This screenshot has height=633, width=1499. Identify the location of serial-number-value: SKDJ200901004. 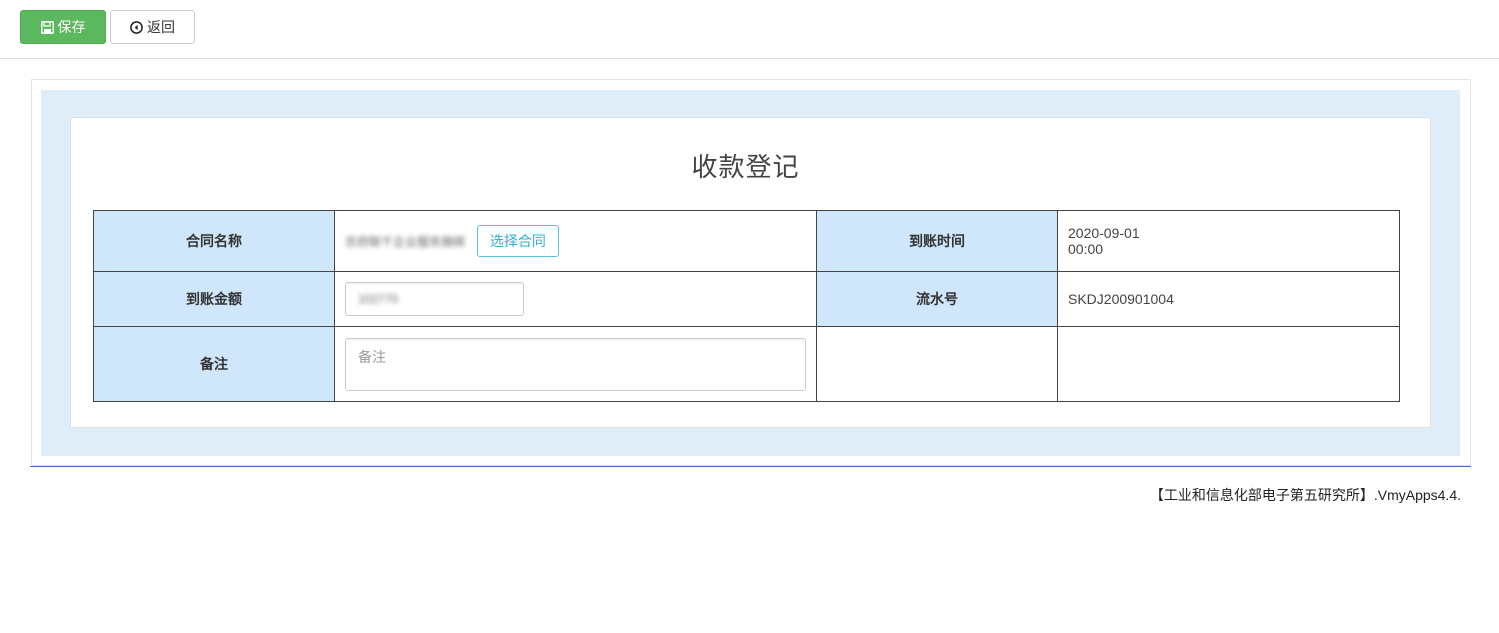
(1228, 299).